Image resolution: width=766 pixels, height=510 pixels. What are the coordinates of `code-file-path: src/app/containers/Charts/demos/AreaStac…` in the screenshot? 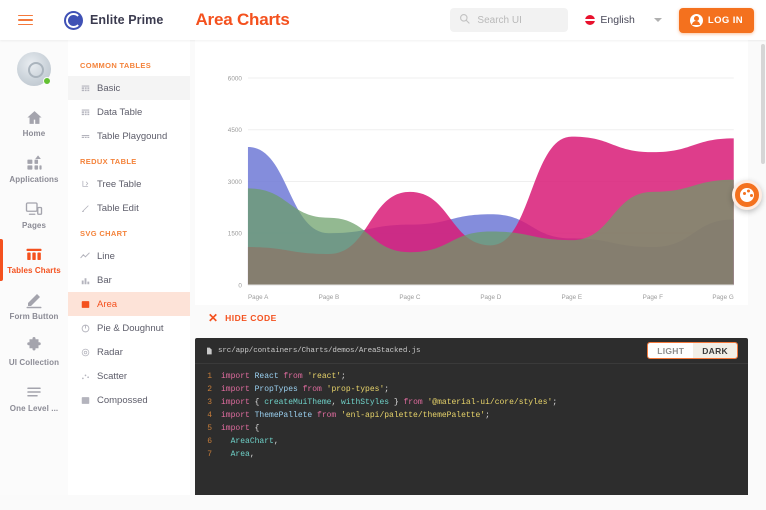 It's located at (319, 350).